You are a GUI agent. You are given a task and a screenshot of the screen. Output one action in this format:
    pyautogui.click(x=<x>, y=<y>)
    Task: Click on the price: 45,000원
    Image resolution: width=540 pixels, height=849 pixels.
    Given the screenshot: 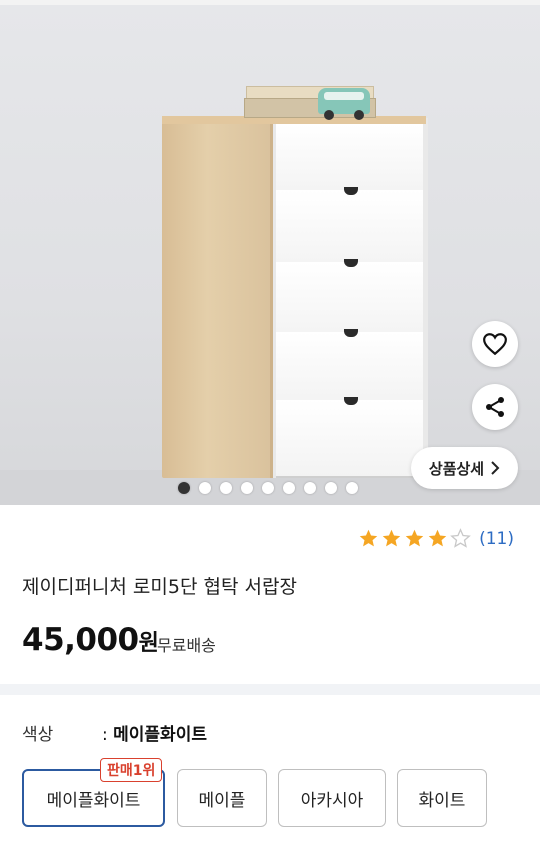 What is the action you would take?
    pyautogui.click(x=90, y=640)
    